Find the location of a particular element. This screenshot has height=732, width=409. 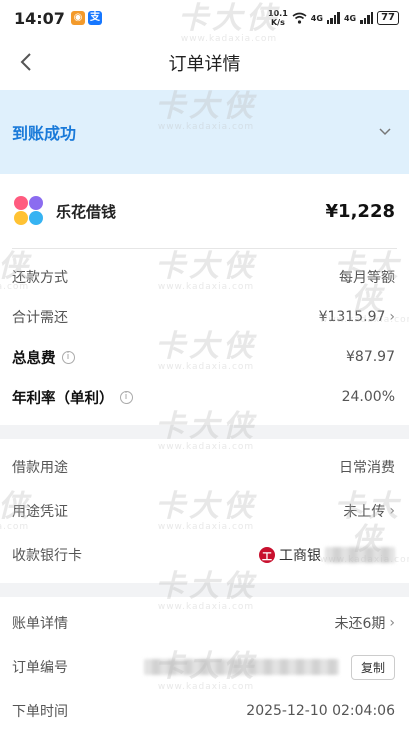

lehua-logo-icon is located at coordinates (29, 211).